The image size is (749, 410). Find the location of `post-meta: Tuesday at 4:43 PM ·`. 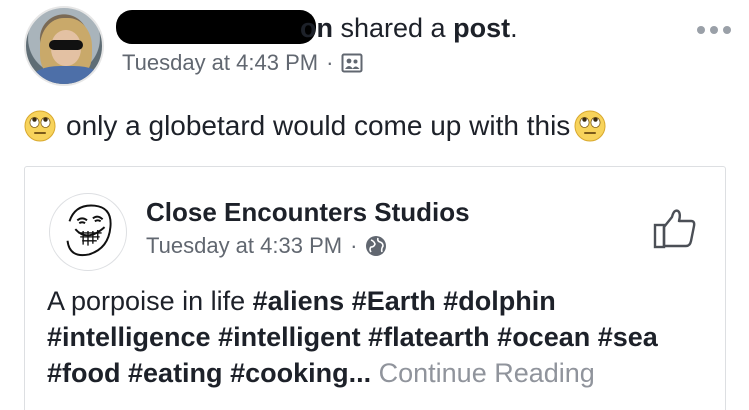

post-meta: Tuesday at 4:43 PM · is located at coordinates (242, 63).